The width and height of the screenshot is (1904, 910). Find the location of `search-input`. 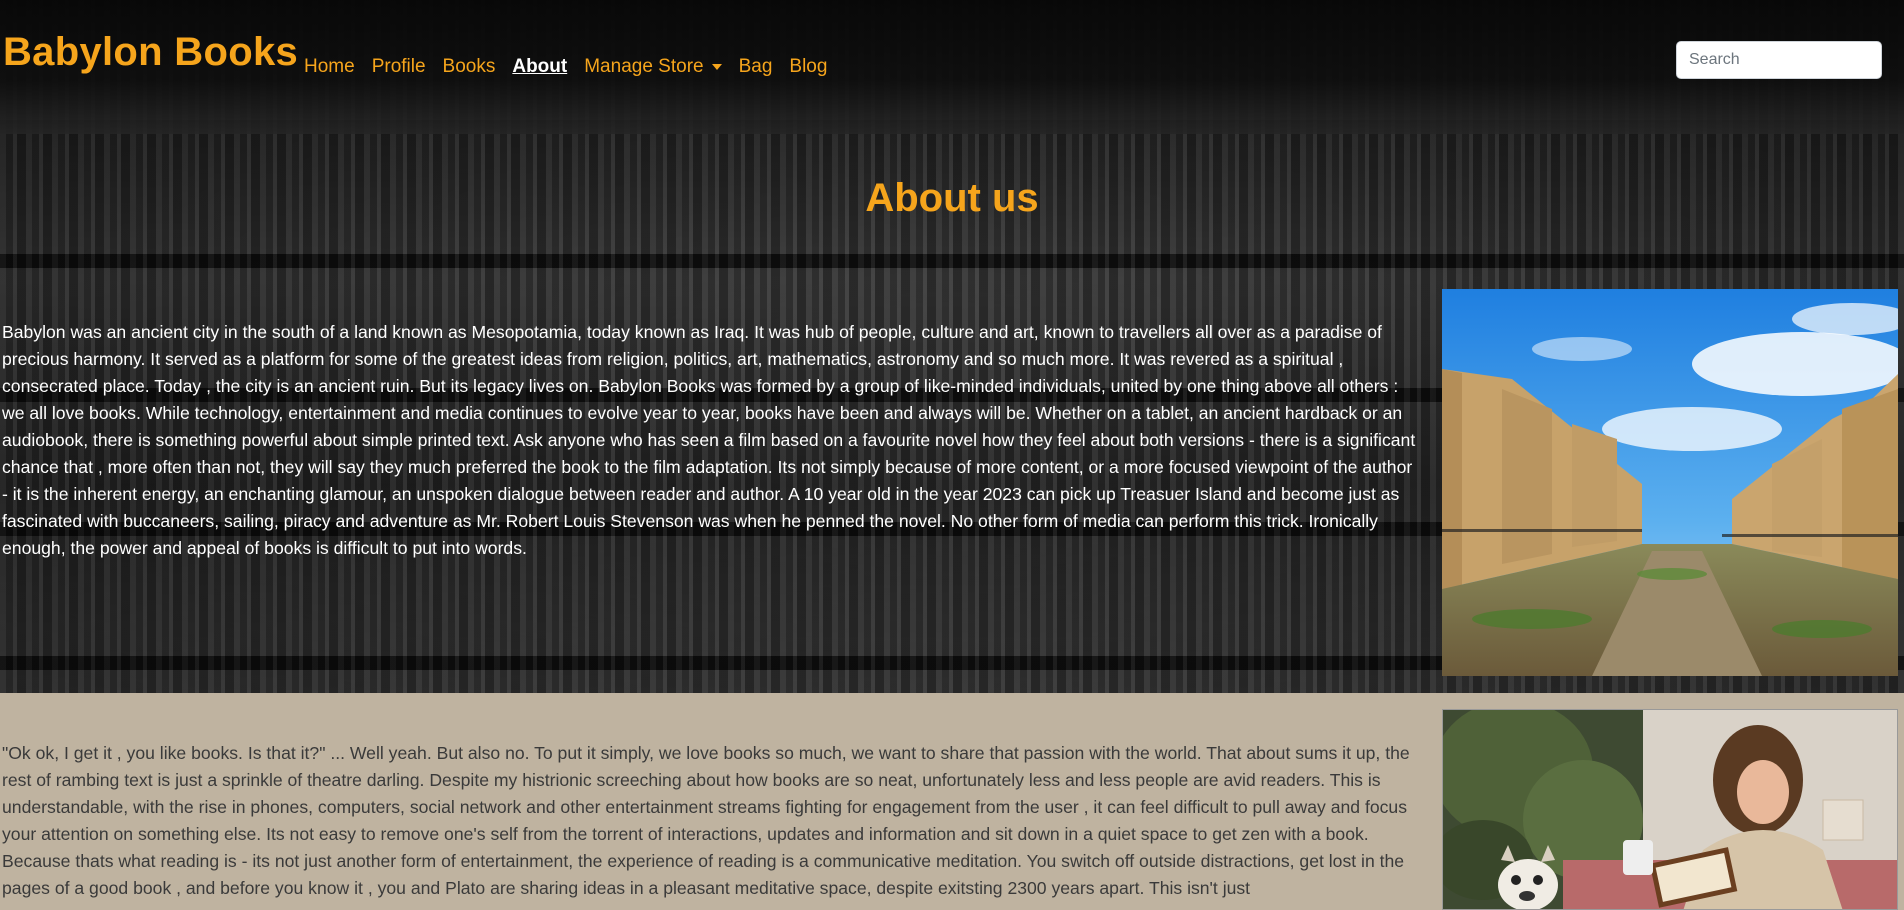

search-input is located at coordinates (1779, 60).